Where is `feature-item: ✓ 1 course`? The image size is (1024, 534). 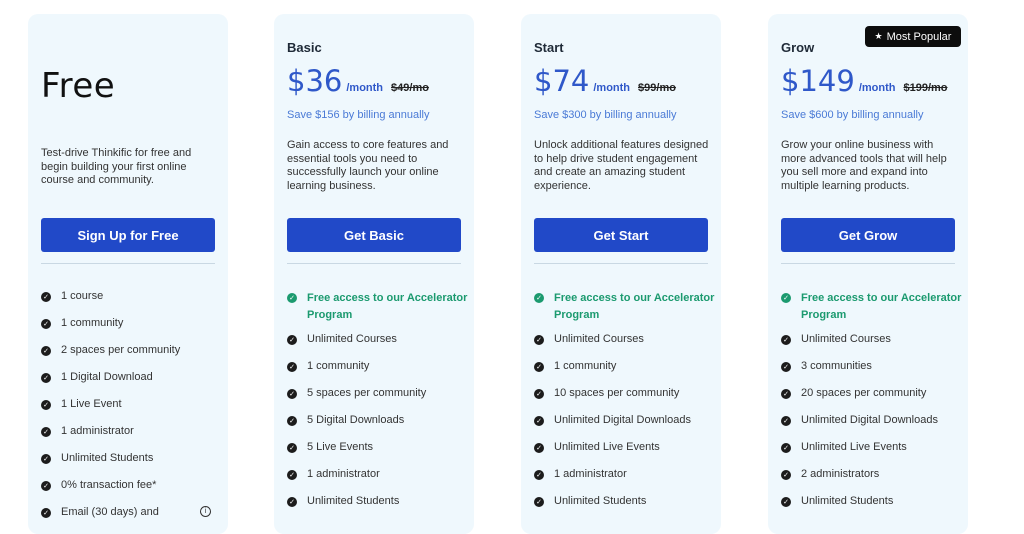
feature-item: ✓ 1 course is located at coordinates (133, 297).